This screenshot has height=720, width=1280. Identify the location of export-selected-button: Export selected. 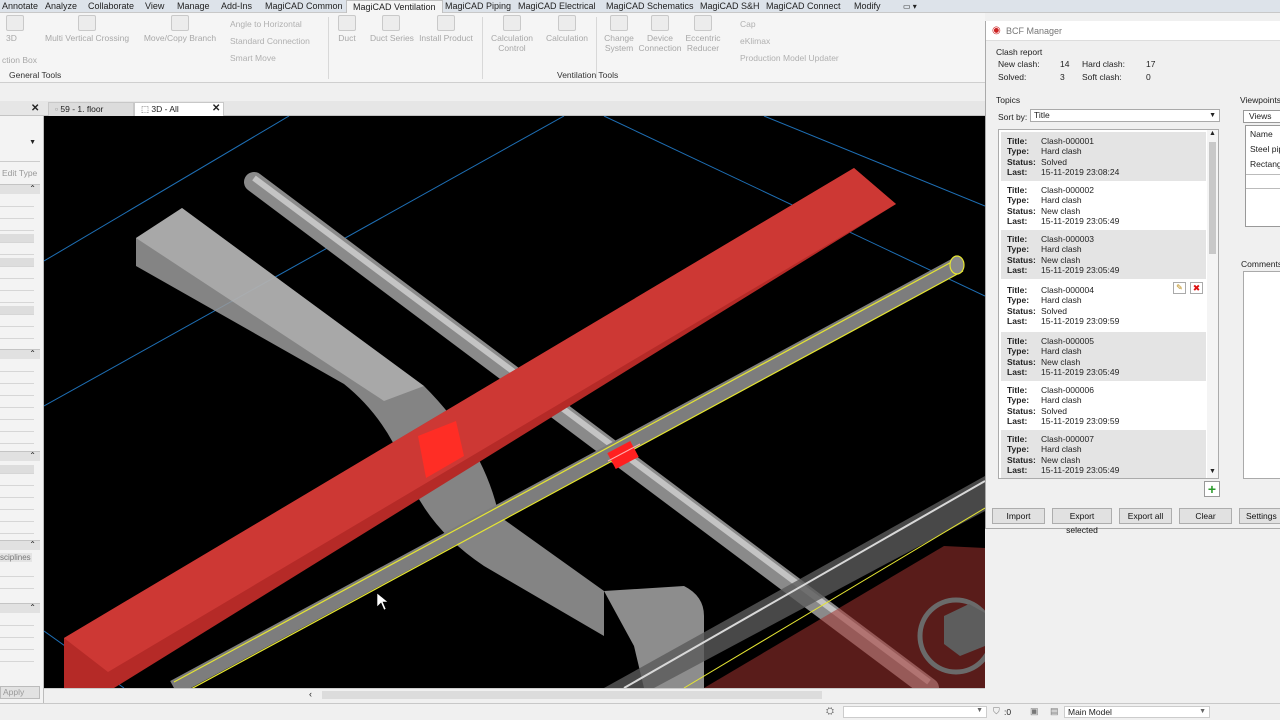
(1082, 521).